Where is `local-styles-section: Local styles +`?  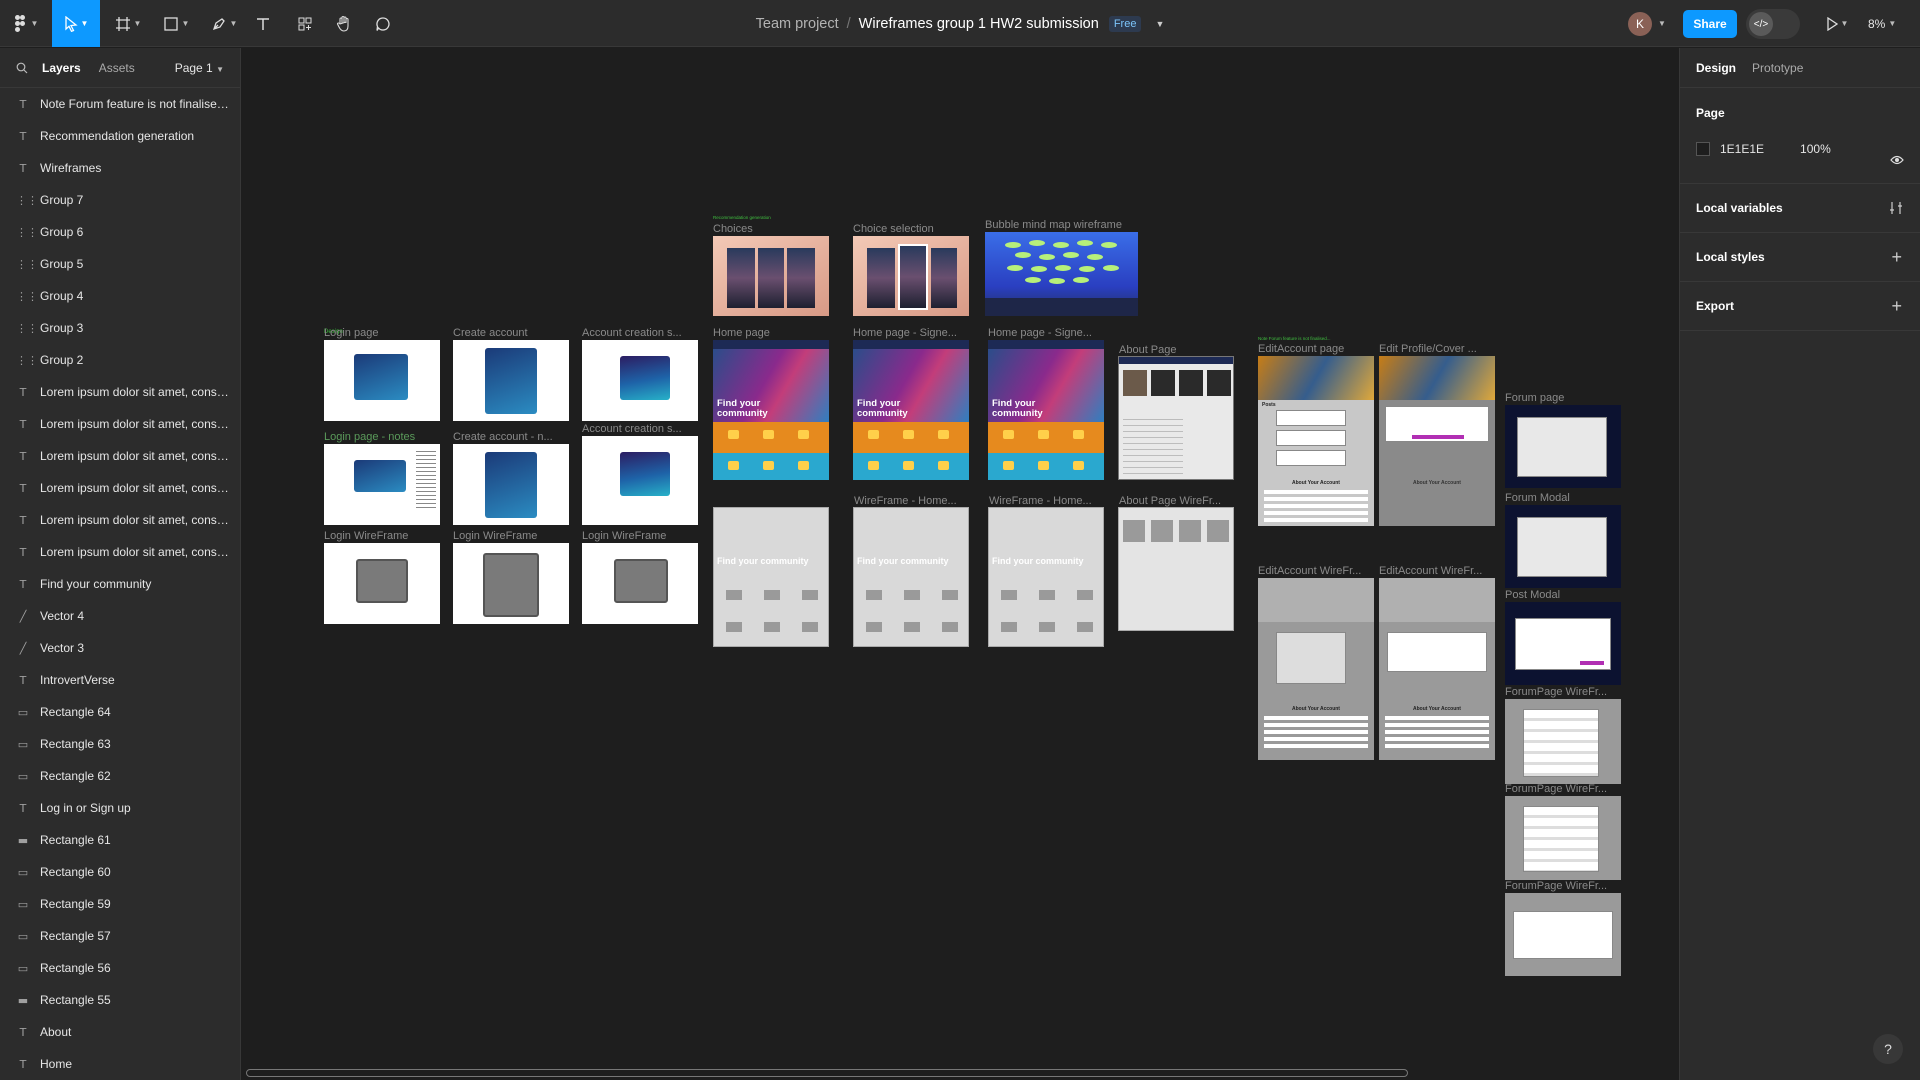
local-styles-section: Local styles + is located at coordinates (1800, 257).